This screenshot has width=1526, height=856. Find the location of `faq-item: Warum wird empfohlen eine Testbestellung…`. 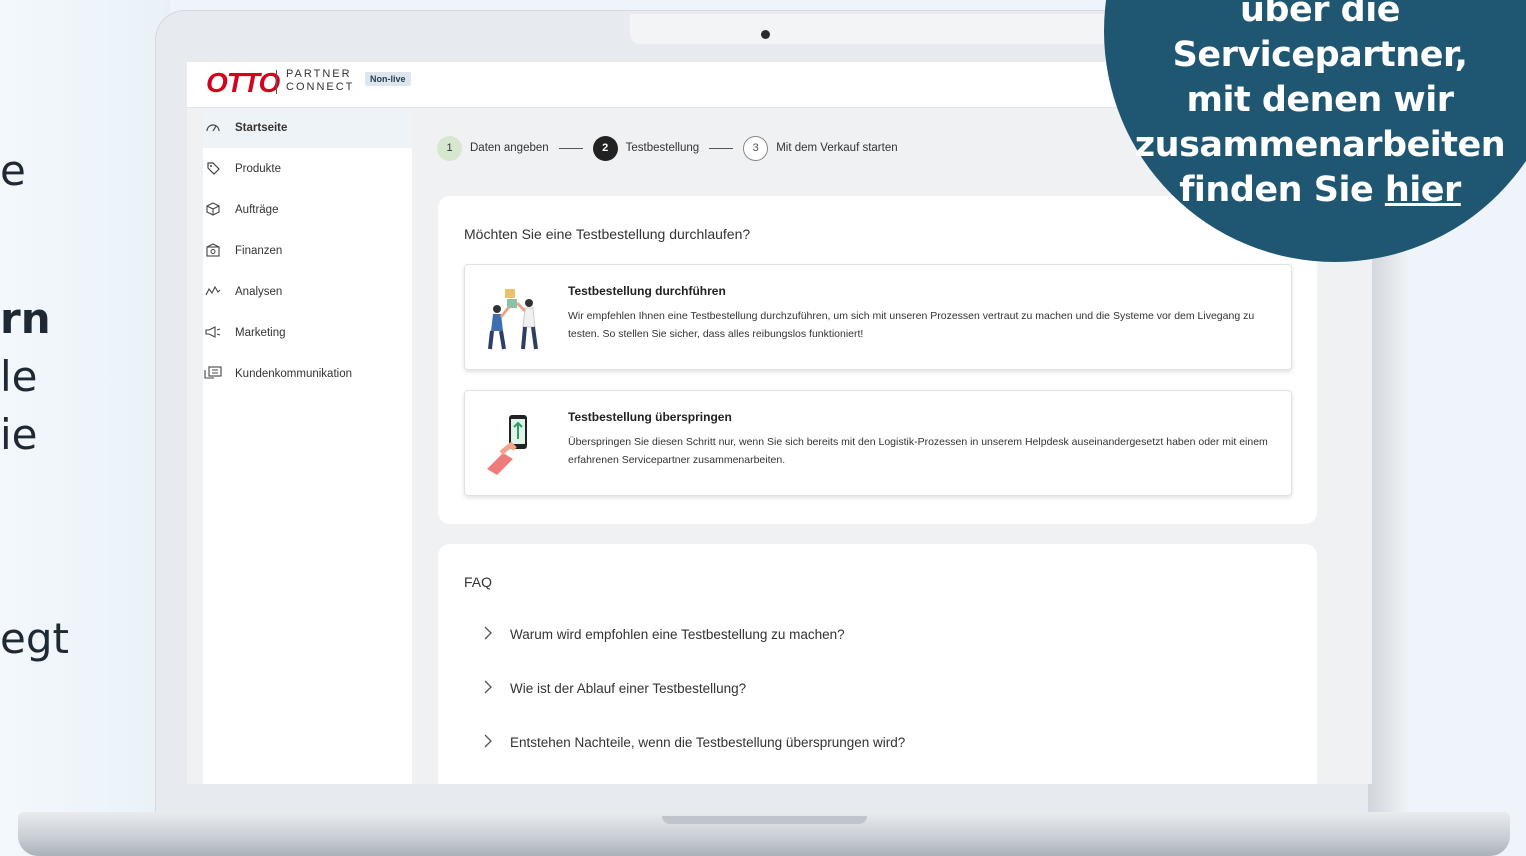

faq-item: Warum wird empfohlen eine Testbestellung… is located at coordinates (664, 634).